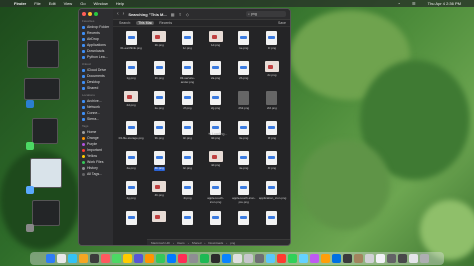 This screenshot has height=266, width=474. I want to click on file-item: 3f.png, so click(272, 134).